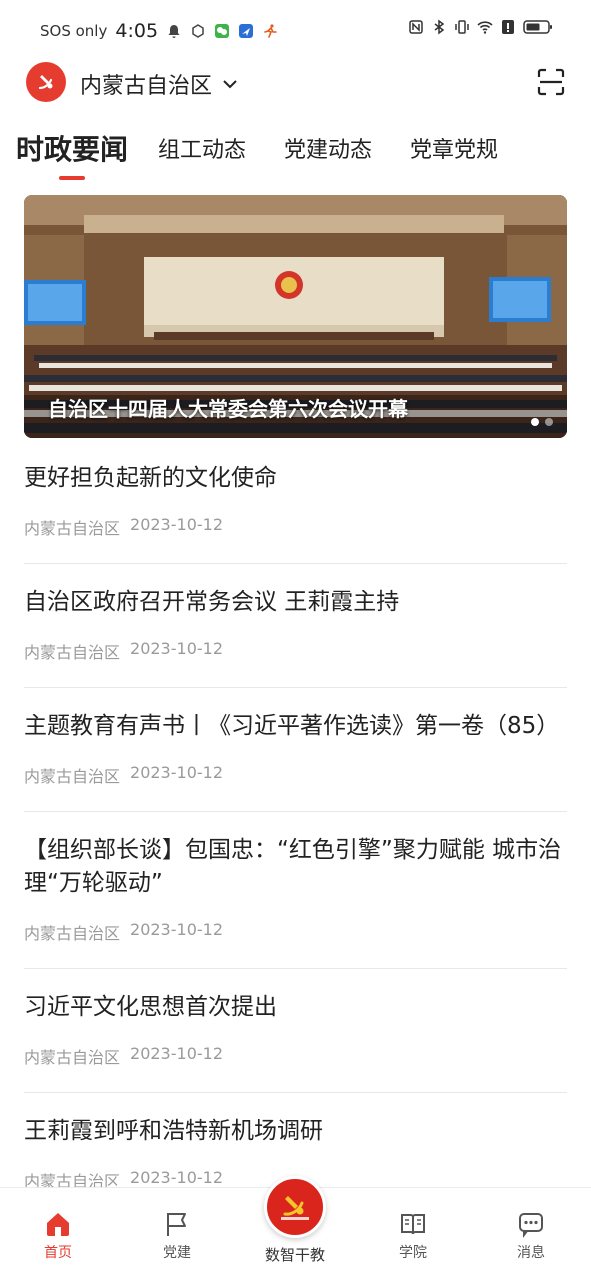  I want to click on tab-party-building: 党建动态, so click(328, 145).